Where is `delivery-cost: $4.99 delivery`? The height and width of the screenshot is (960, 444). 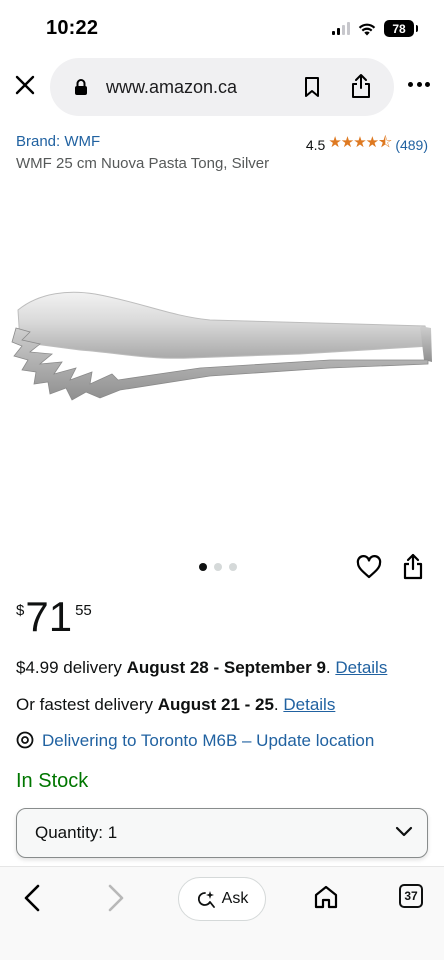 delivery-cost: $4.99 delivery is located at coordinates (71, 667).